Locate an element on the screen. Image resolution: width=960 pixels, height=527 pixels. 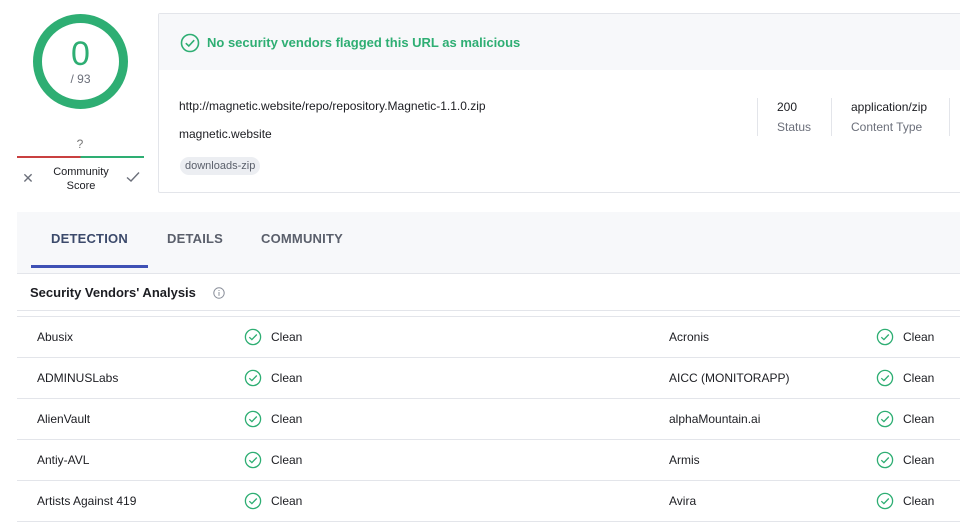
content-type-label: Content Type is located at coordinates (887, 127).